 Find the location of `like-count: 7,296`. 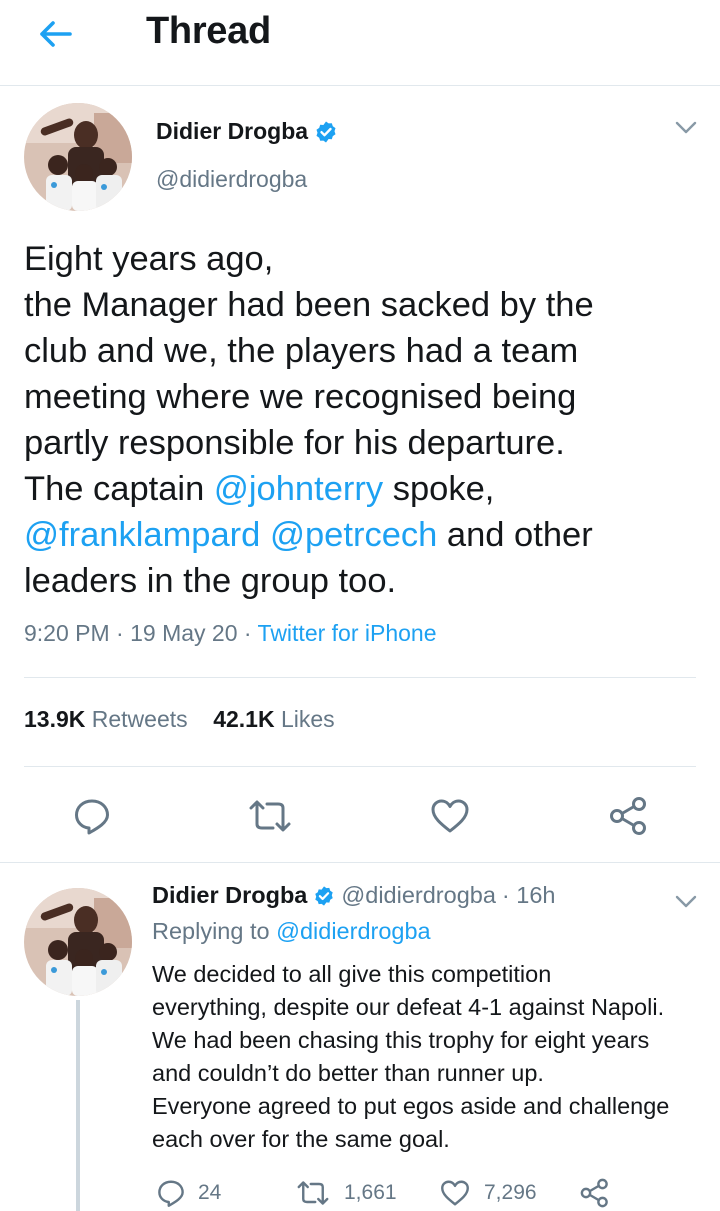

like-count: 7,296 is located at coordinates (510, 1192).